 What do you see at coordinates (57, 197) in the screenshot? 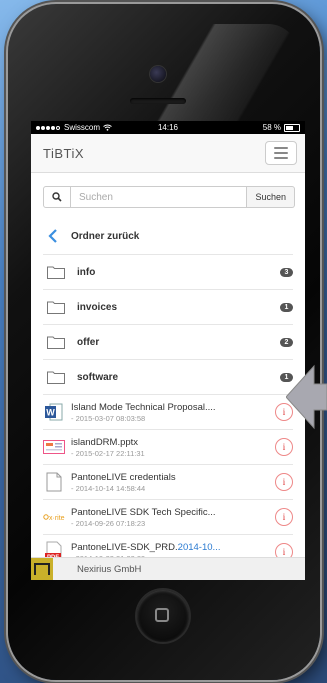
I see `search-icon` at bounding box center [57, 197].